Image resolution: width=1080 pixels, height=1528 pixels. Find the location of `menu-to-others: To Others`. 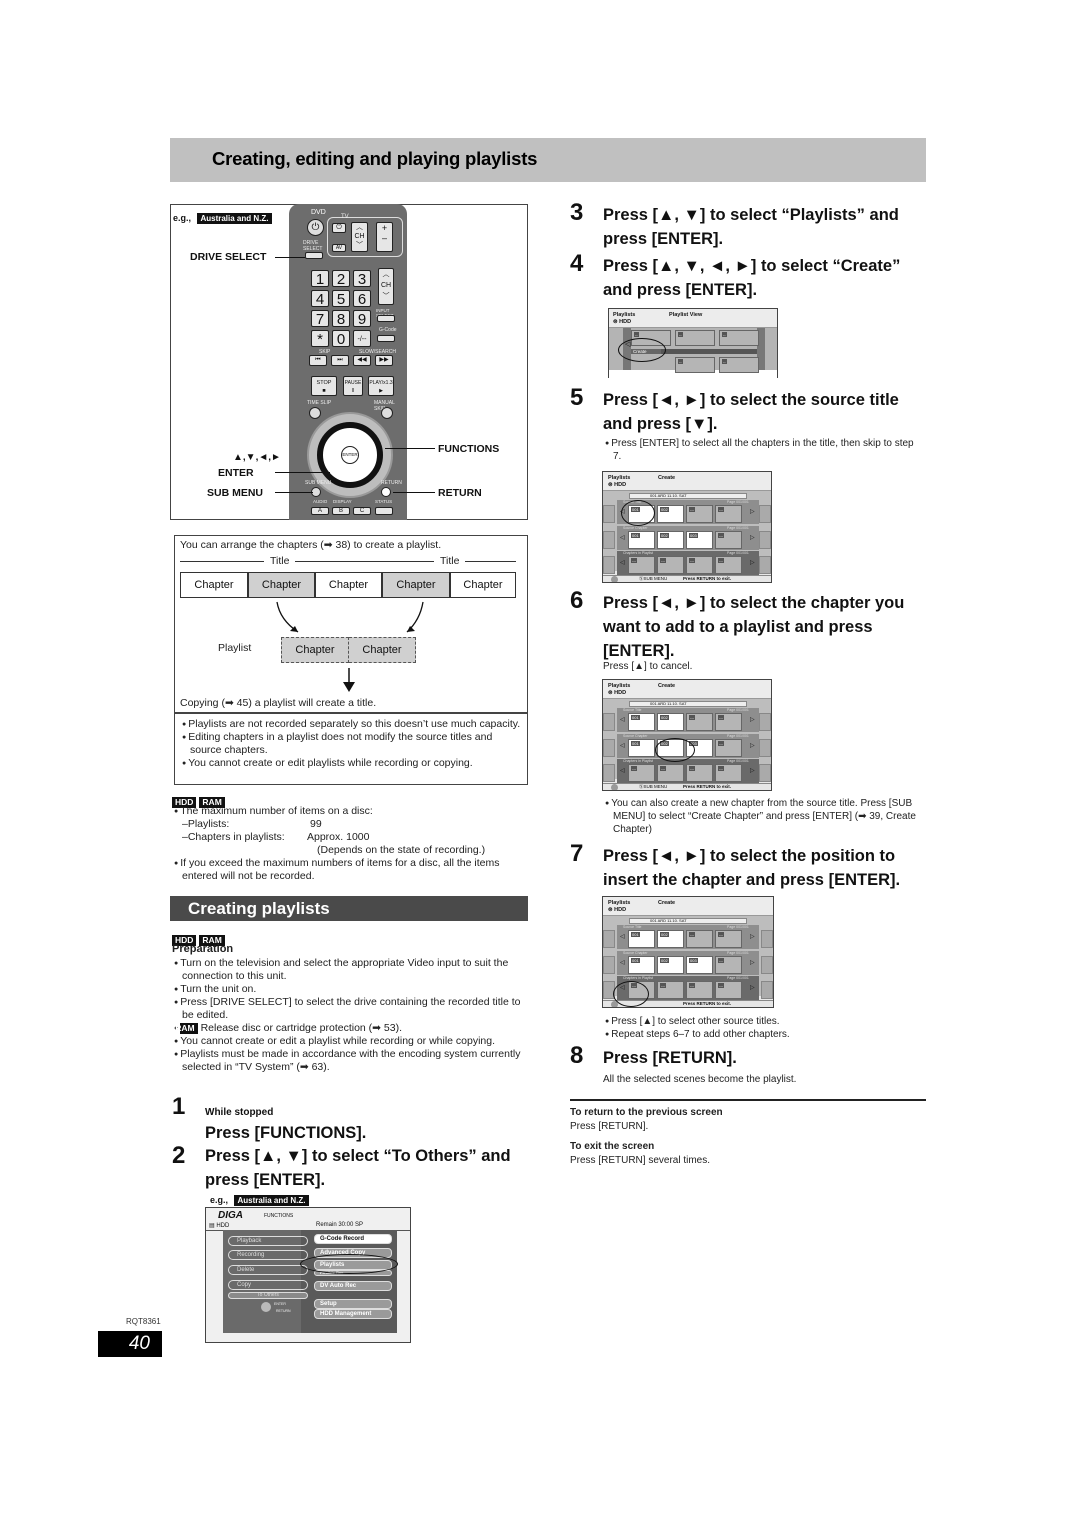

menu-to-others: To Others is located at coordinates (268, 1295).